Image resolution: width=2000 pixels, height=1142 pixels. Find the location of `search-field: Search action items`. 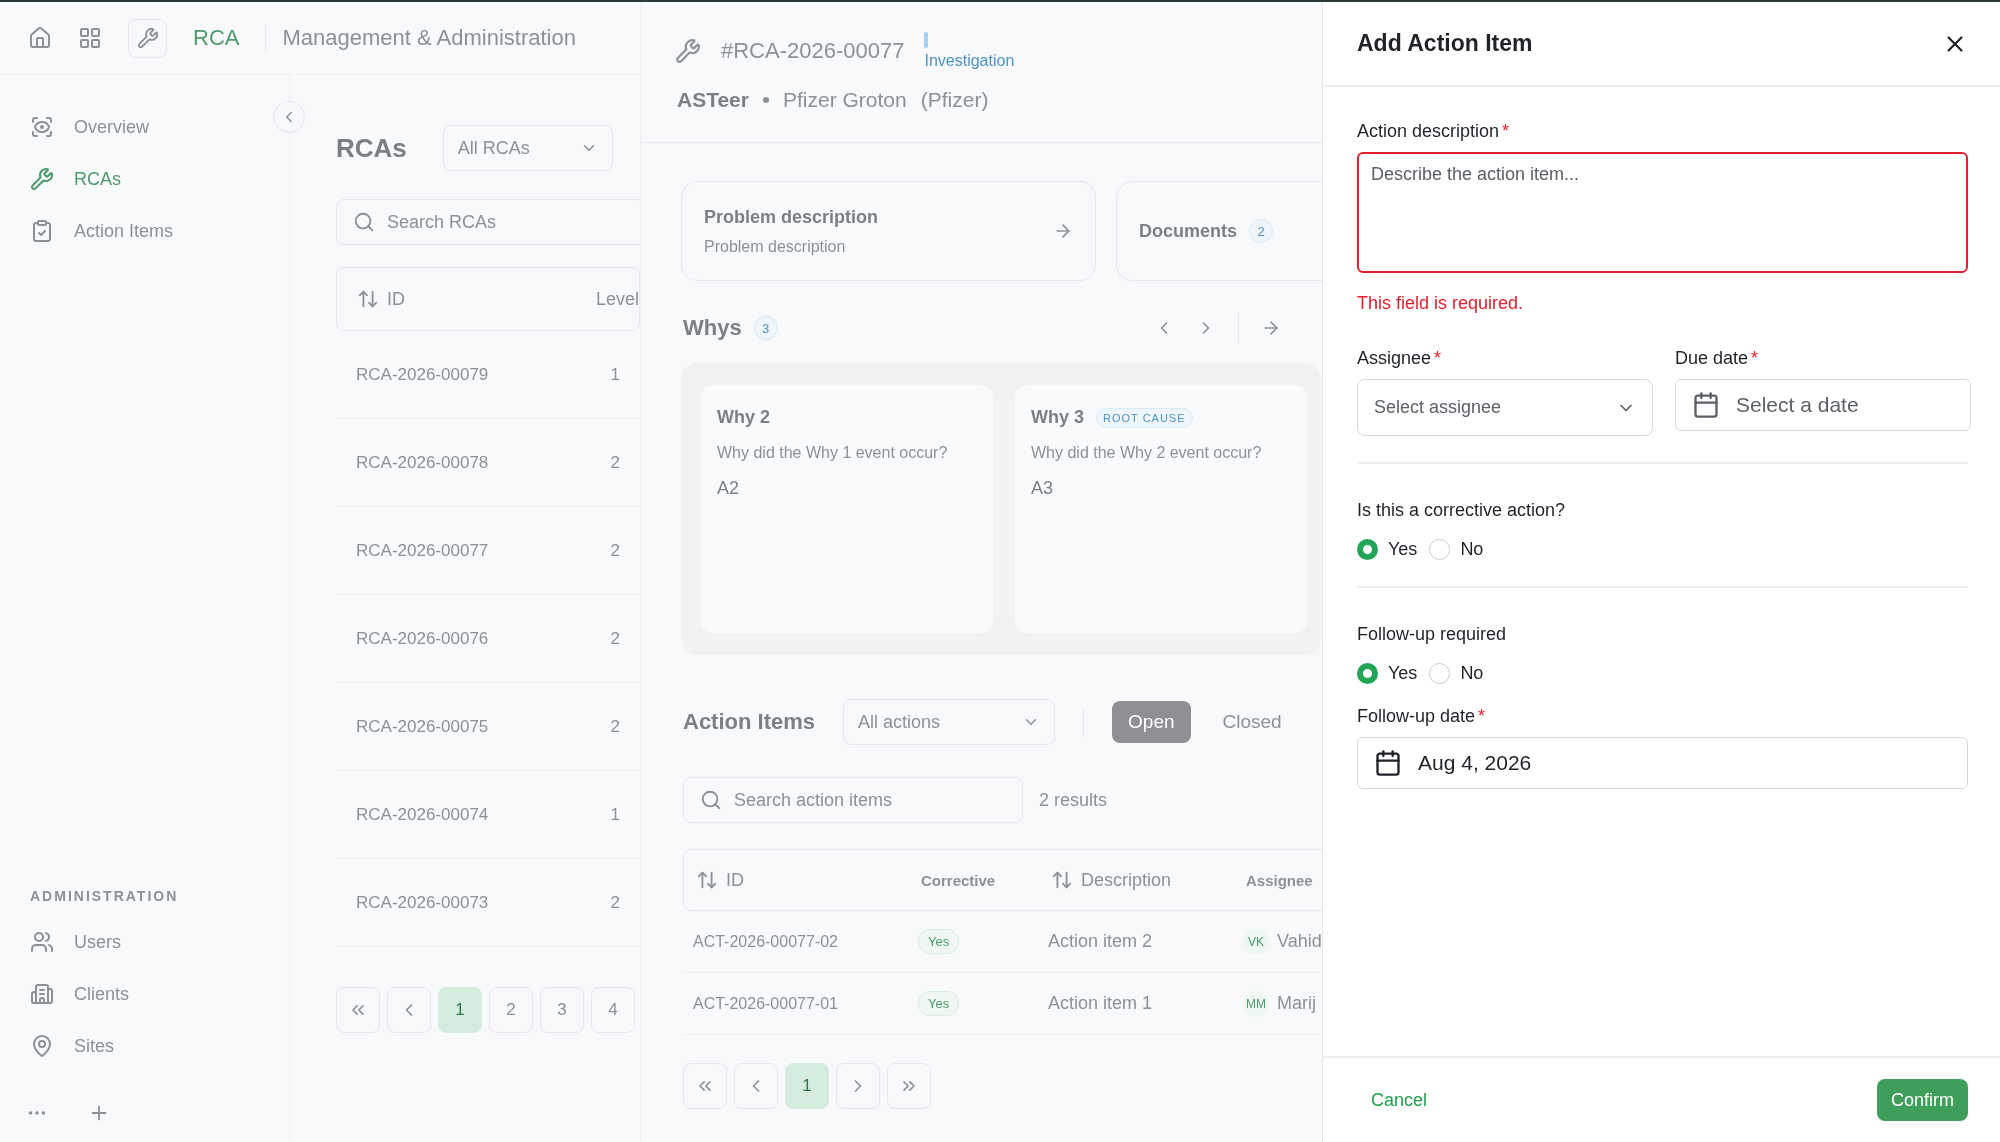

search-field: Search action items is located at coordinates (853, 800).